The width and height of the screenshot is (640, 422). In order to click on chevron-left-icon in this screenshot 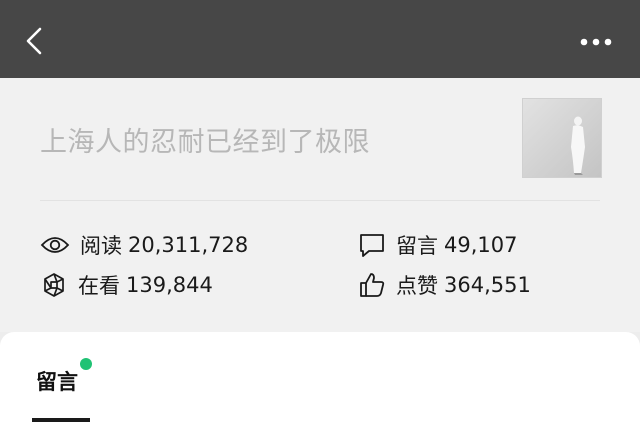, I will do `click(34, 41)`.